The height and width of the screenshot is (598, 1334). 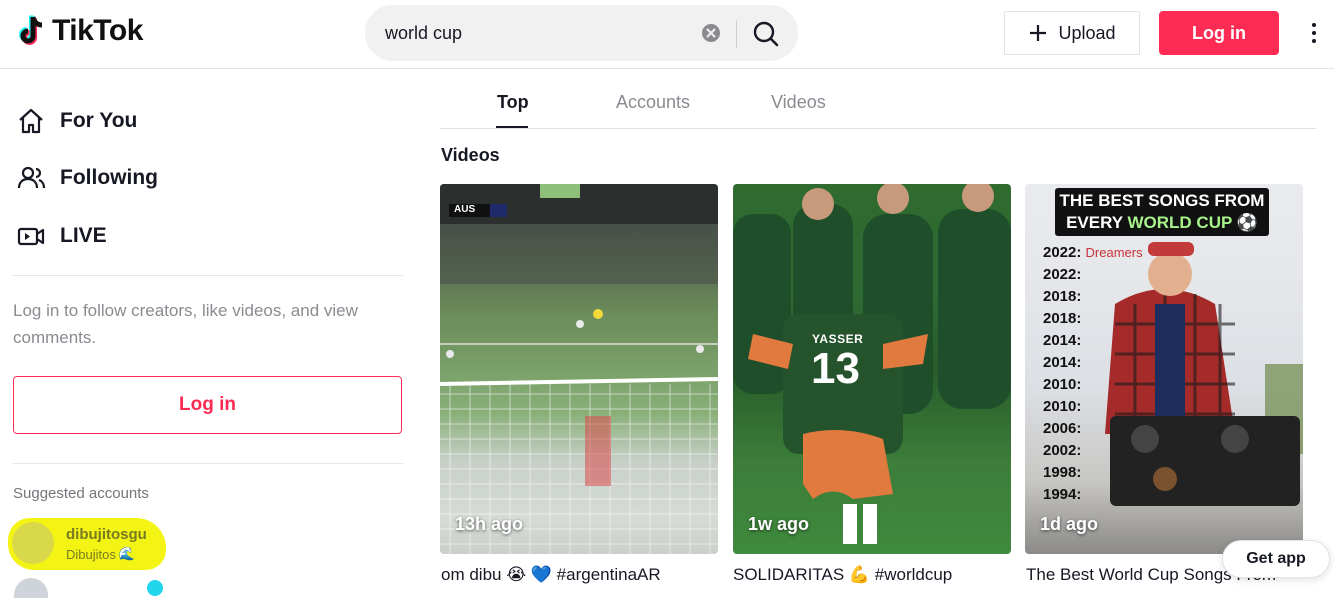 I want to click on clear-search-icon, so click(x=711, y=33).